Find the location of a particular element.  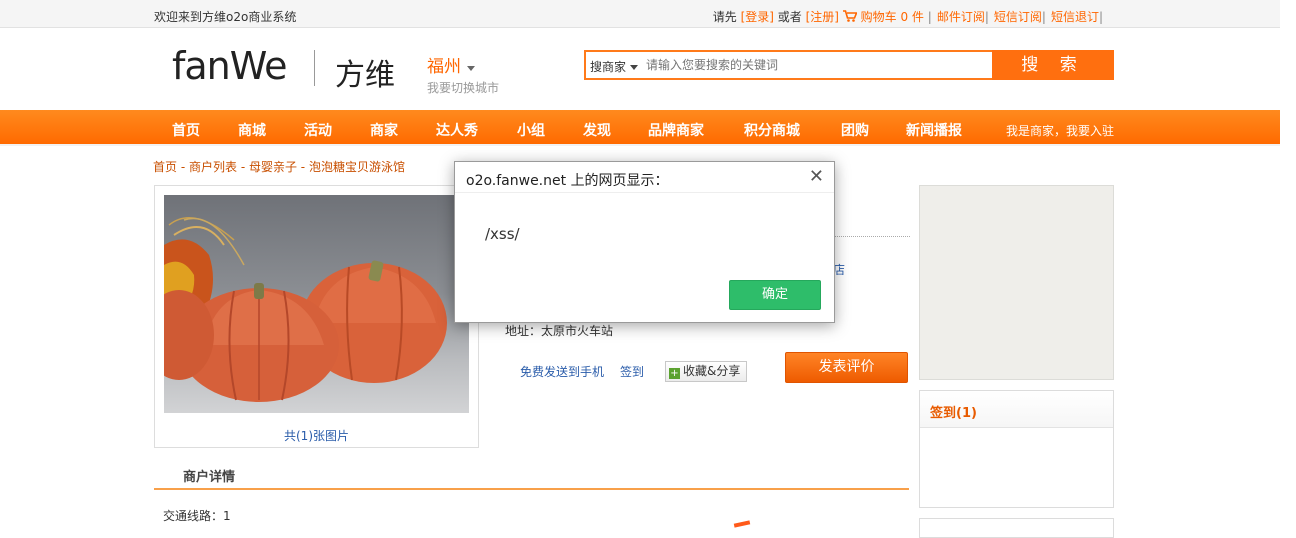

email-subscribe-link: 邮件订阅 is located at coordinates (961, 17).